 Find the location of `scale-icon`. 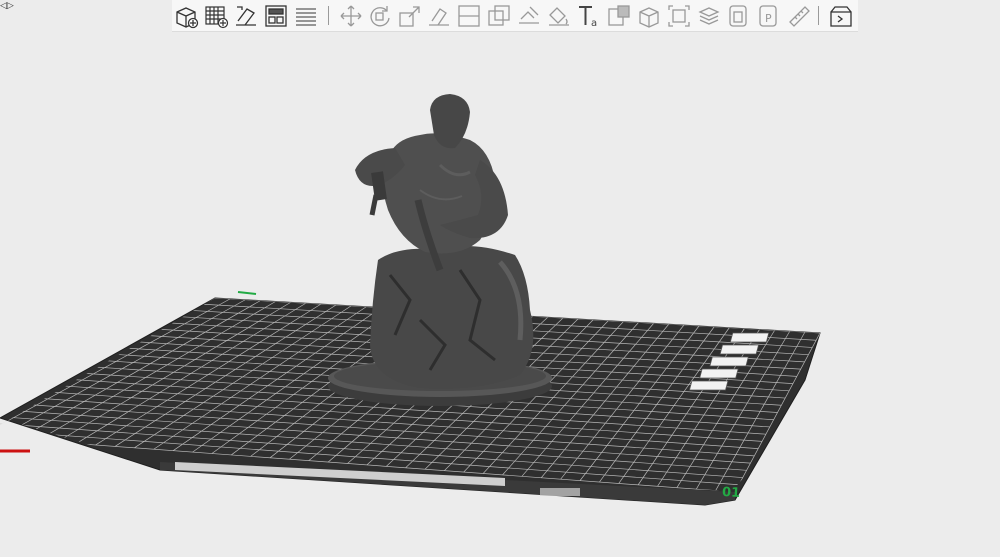

scale-icon is located at coordinates (410, 16).